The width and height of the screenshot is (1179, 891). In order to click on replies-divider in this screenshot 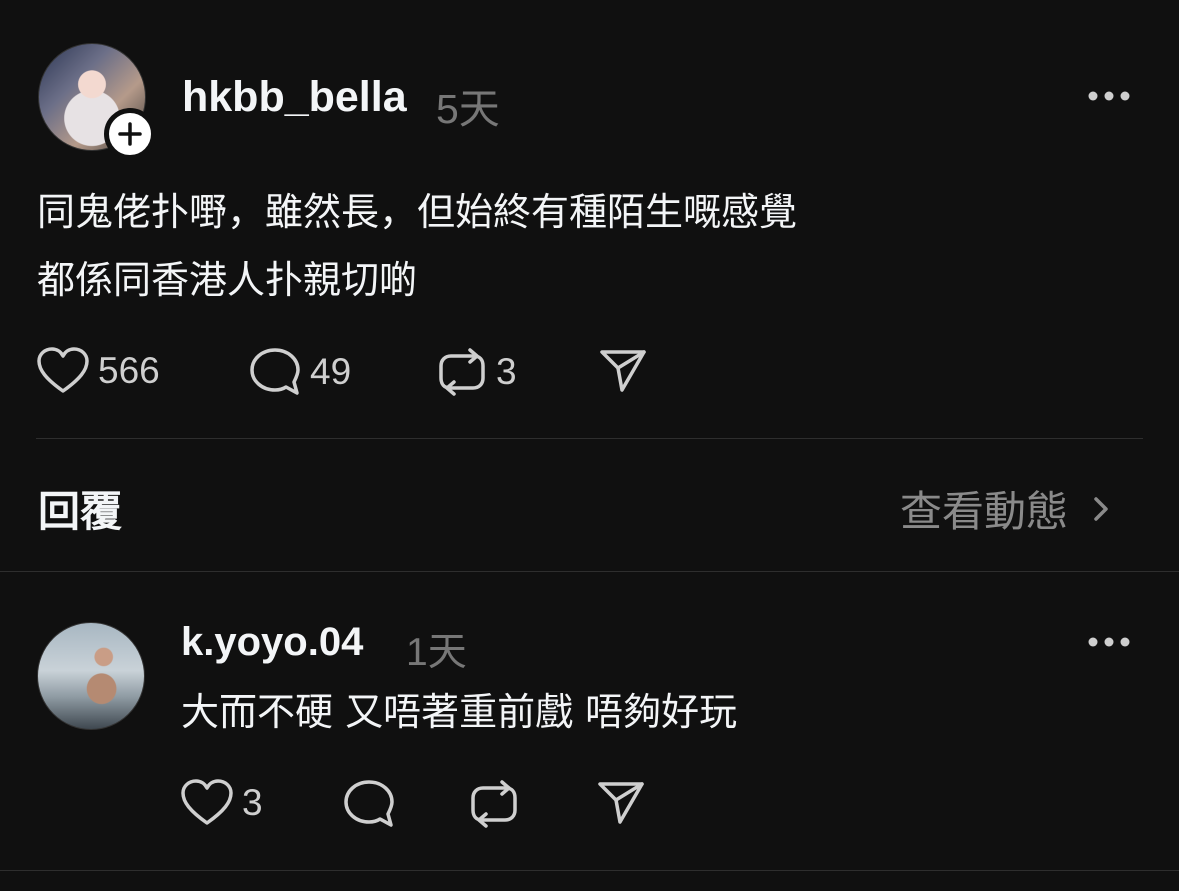, I will do `click(589, 571)`.